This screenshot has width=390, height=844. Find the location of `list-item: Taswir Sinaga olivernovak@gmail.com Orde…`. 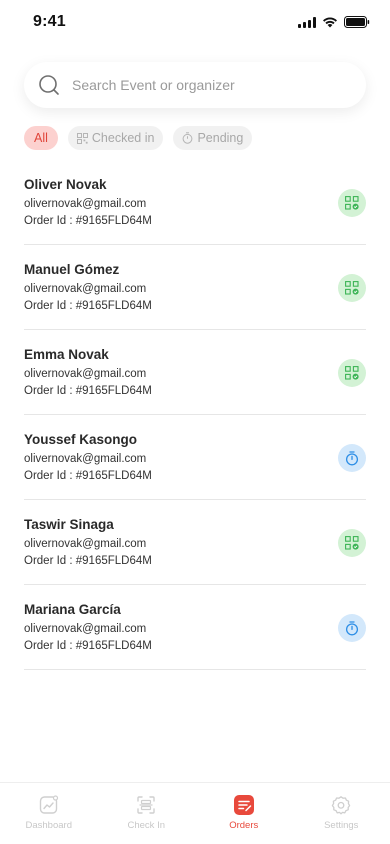

list-item: Taswir Sinaga olivernovak@gmail.com Orde… is located at coordinates (195, 542).